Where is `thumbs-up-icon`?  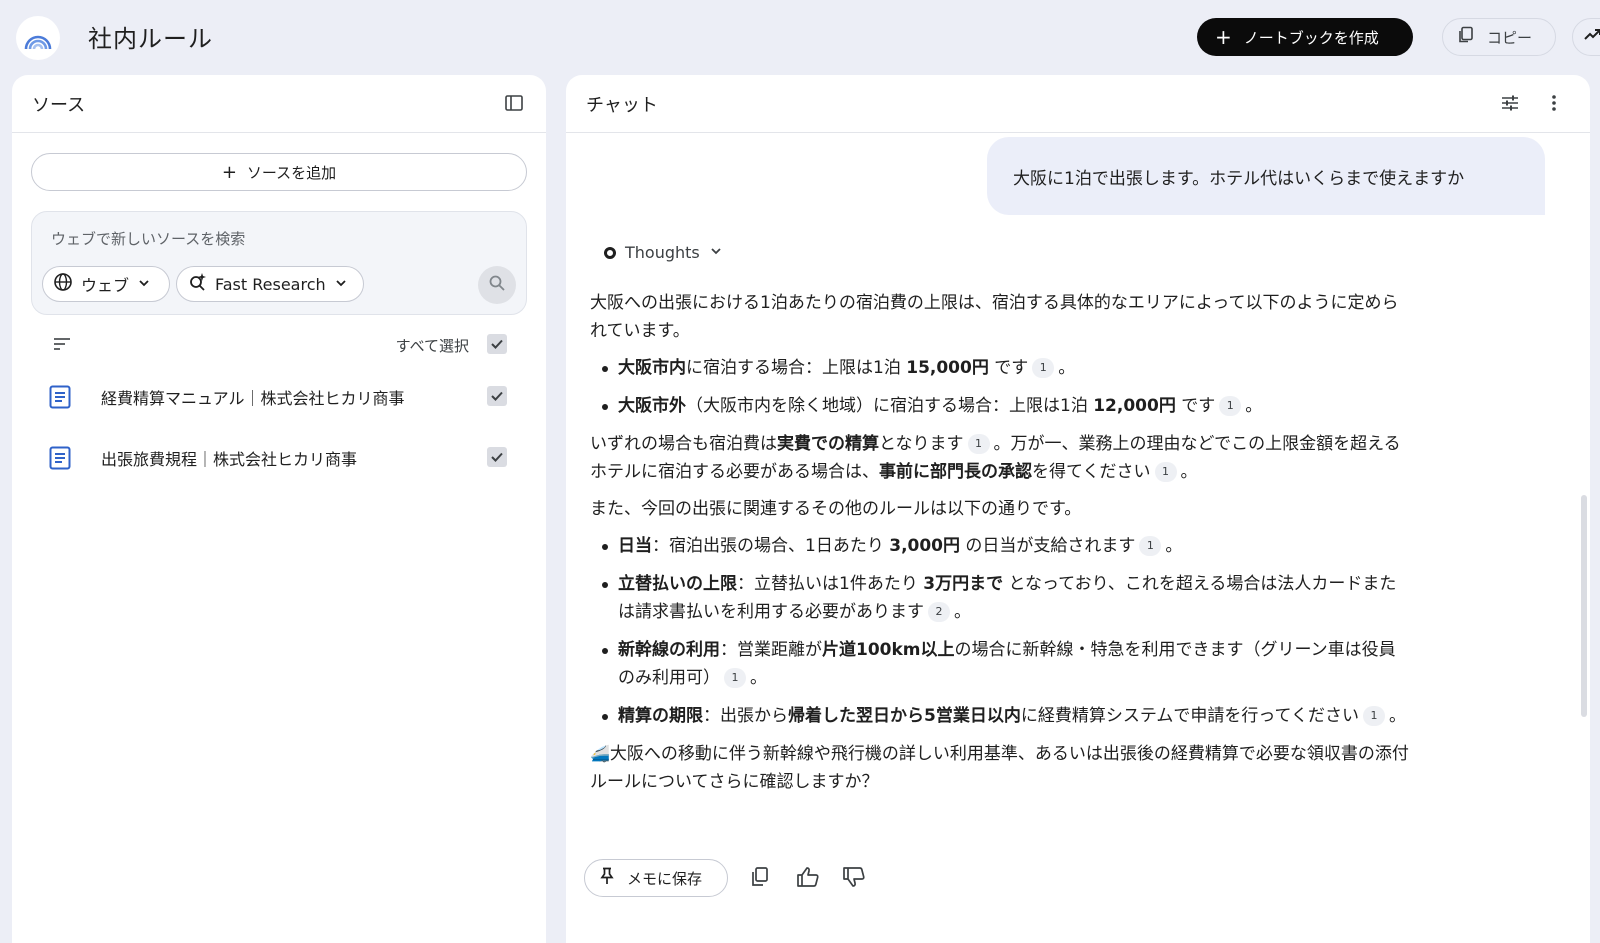
thumbs-up-icon is located at coordinates (808, 879).